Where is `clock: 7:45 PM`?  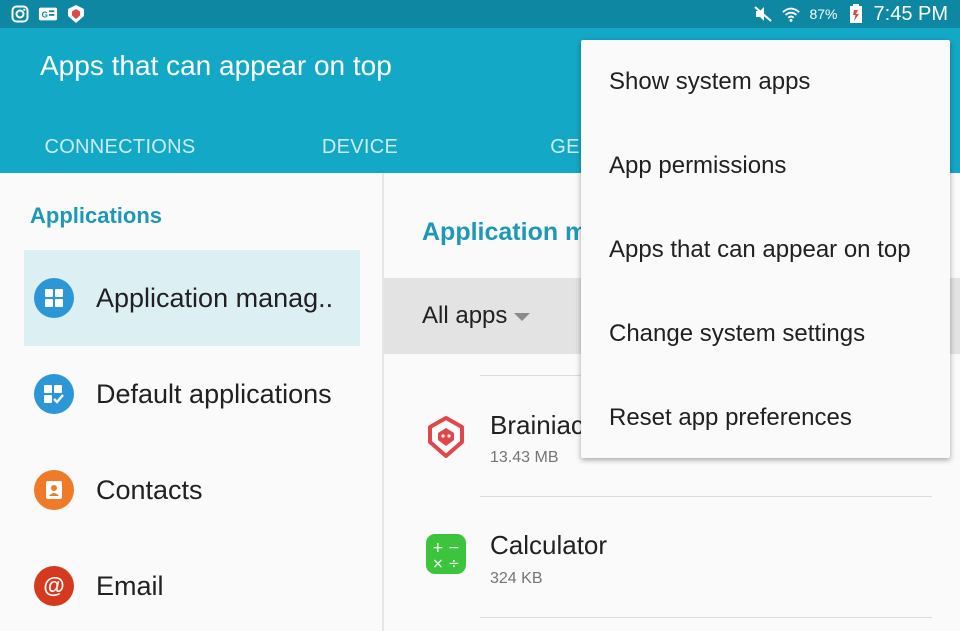
clock: 7:45 PM is located at coordinates (910, 13).